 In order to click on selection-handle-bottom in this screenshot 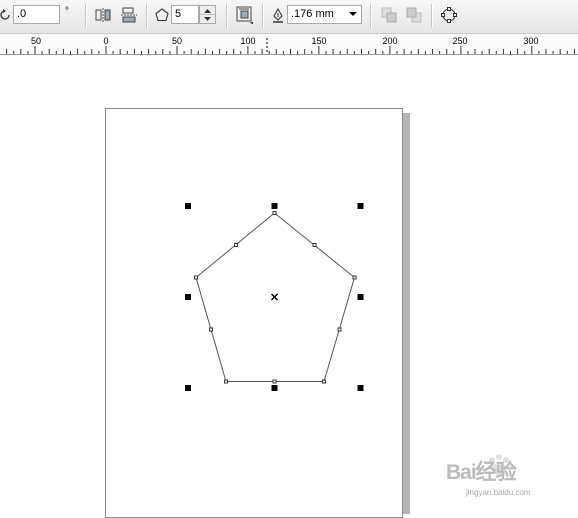, I will do `click(274, 388)`.